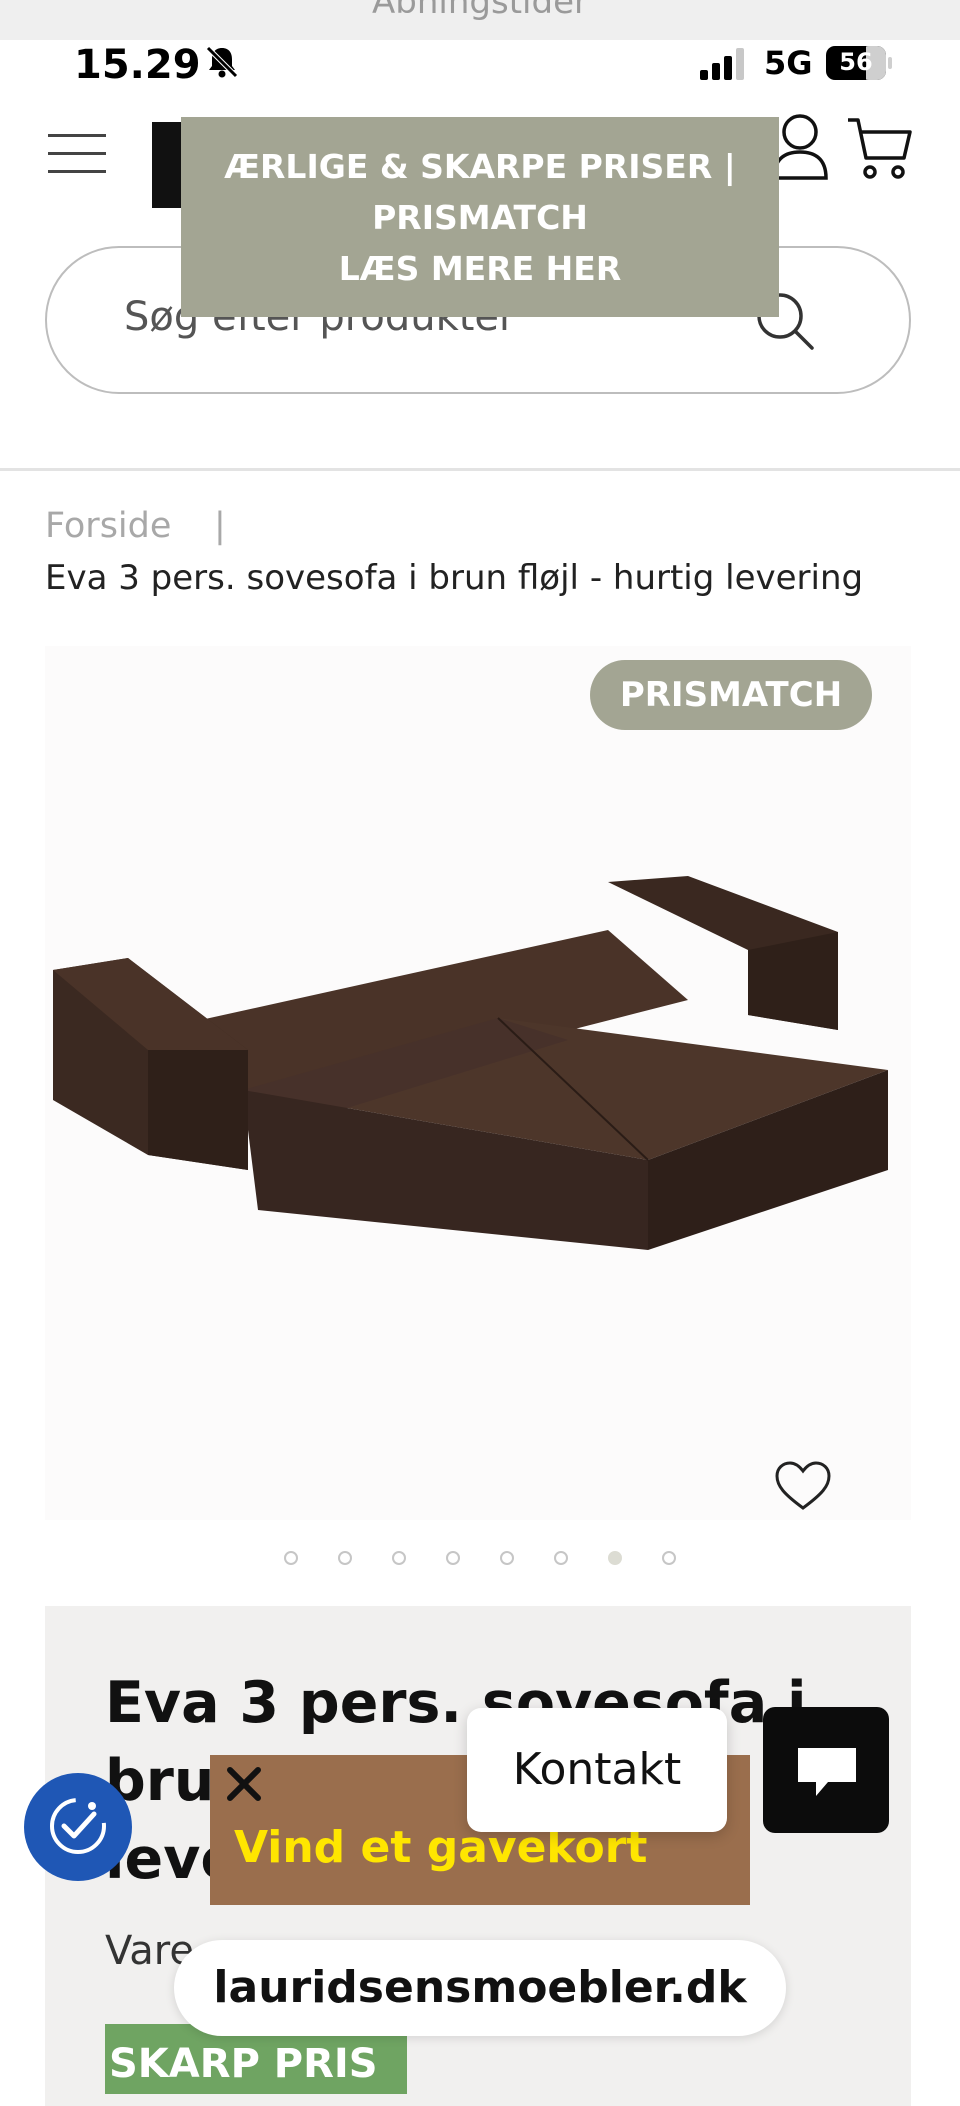 The image size is (960, 2106). What do you see at coordinates (480, 268) in the screenshot?
I see `promo-line-3: LÆS MERE HER` at bounding box center [480, 268].